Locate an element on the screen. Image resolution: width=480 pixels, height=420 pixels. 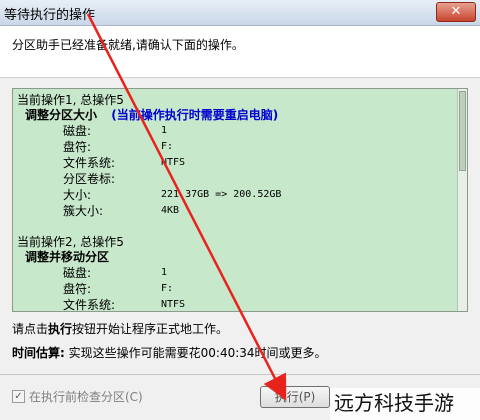
detail-value: 221.37GB => 200.52GB is located at coordinates (221, 194).